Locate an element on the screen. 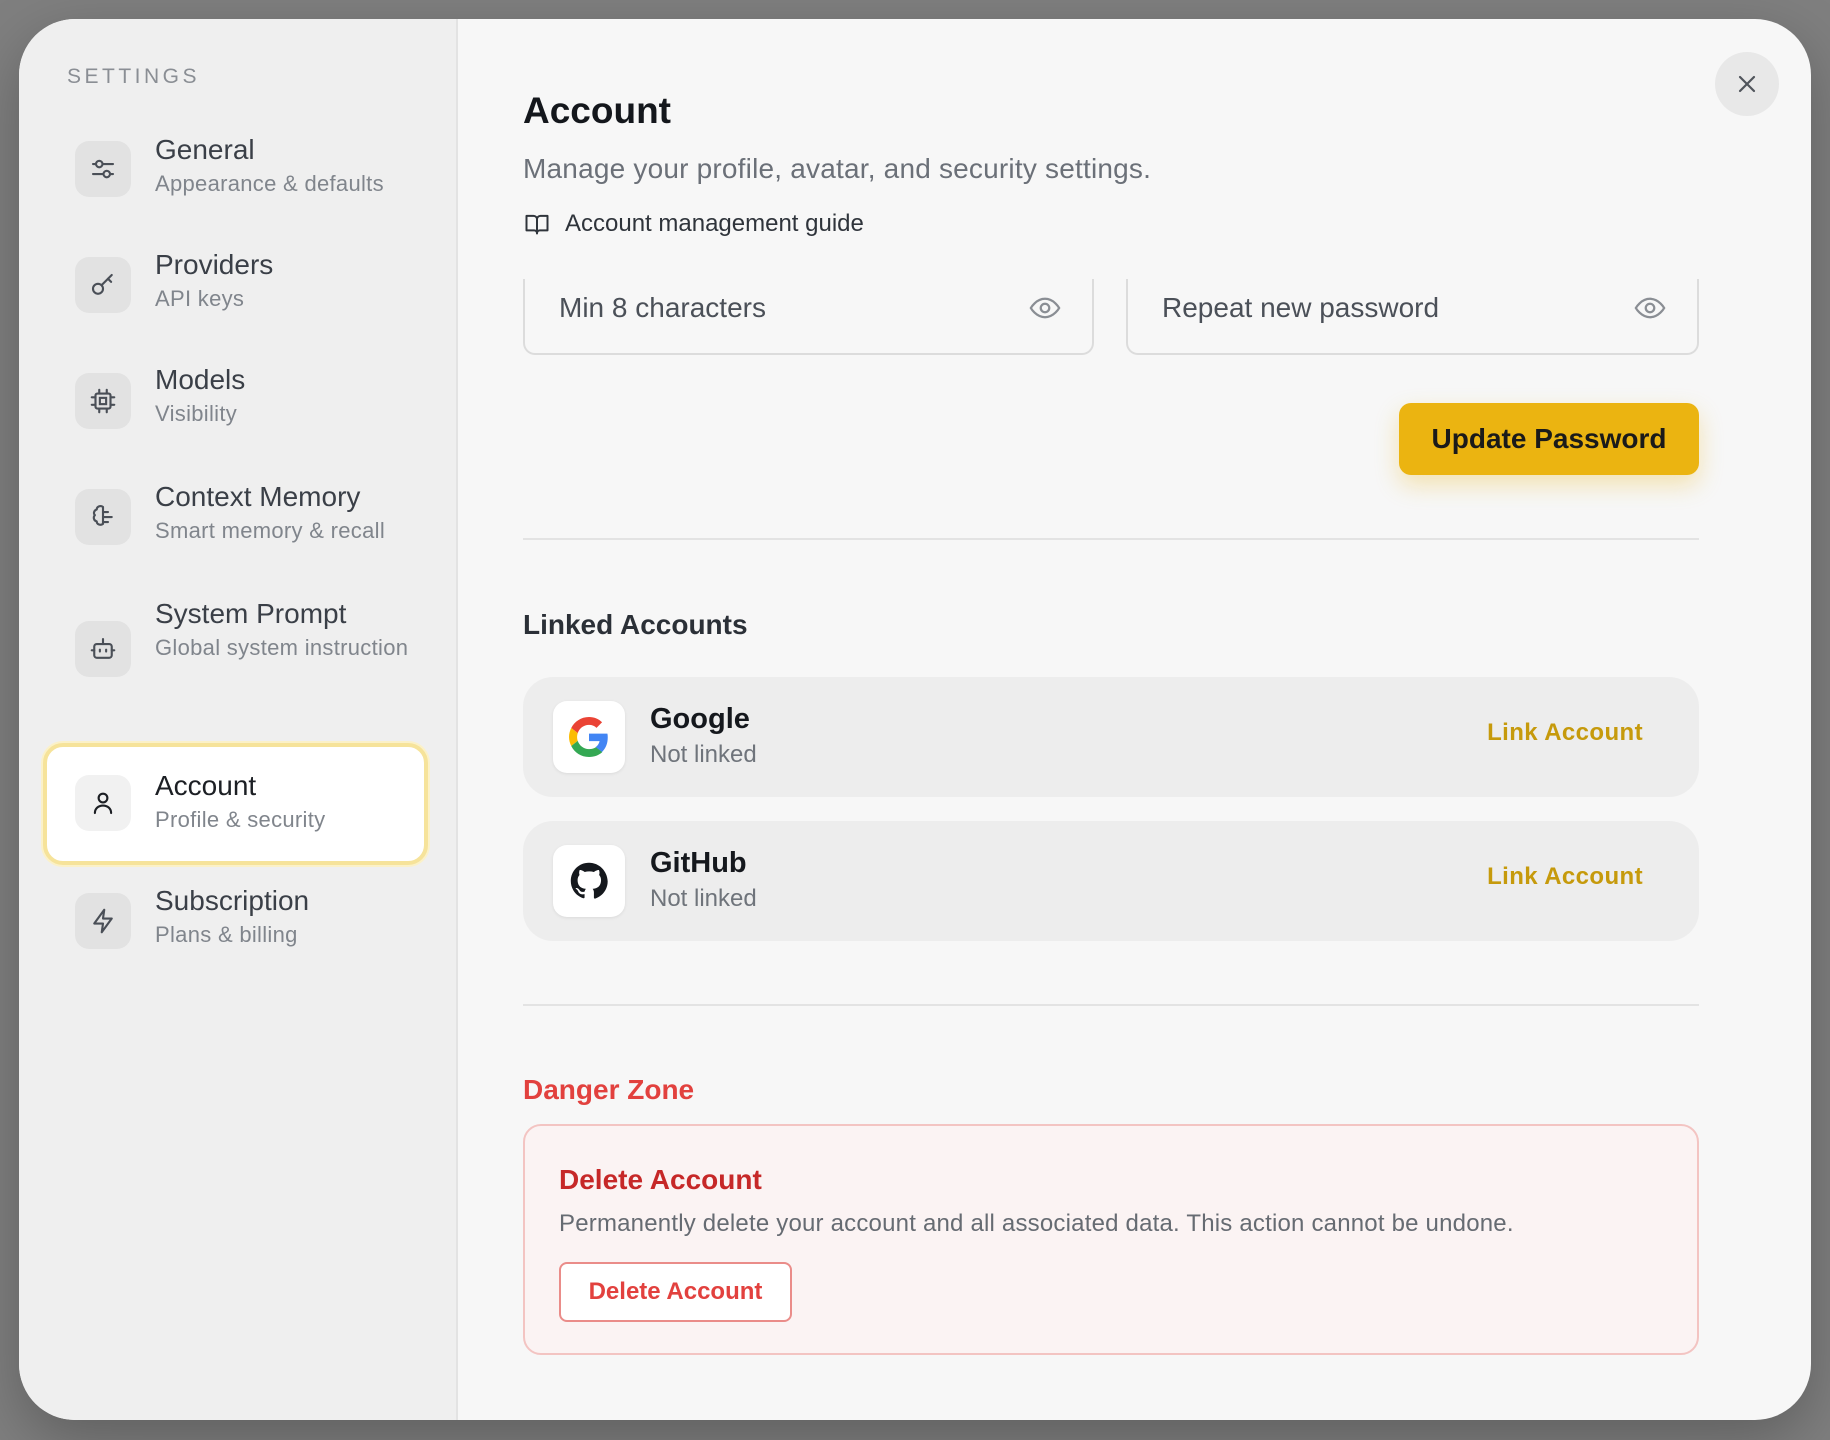 Image resolution: width=1830 pixels, height=1440 pixels. linked-accounts-title: Linked Accounts is located at coordinates (635, 624).